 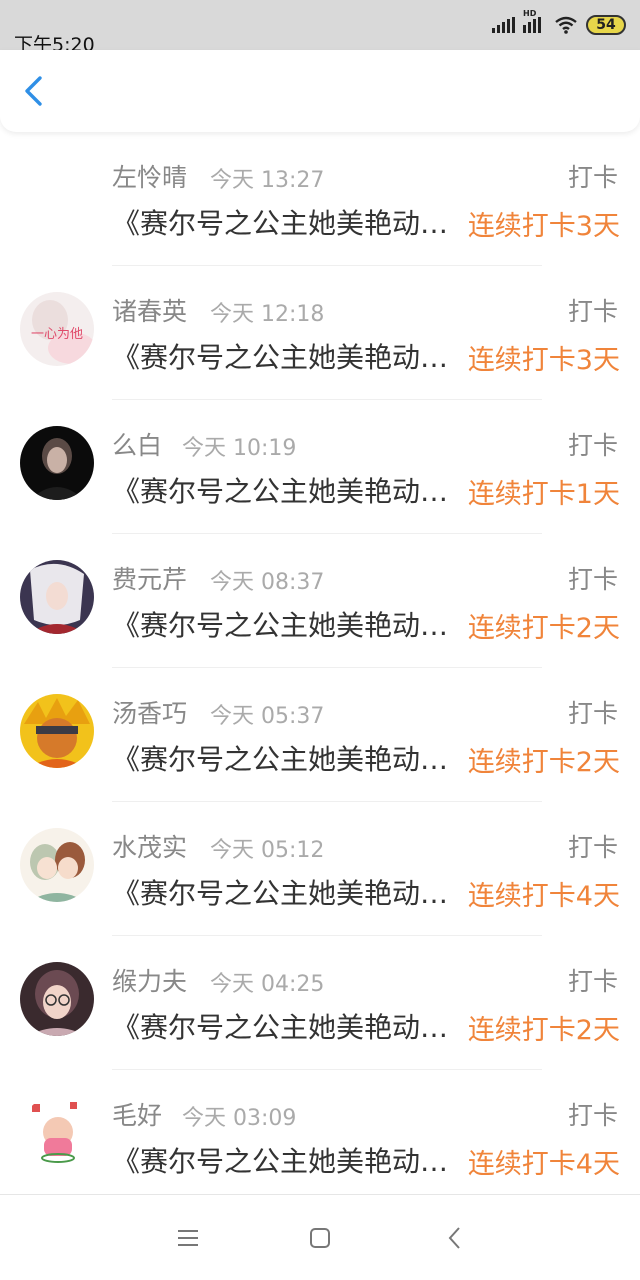 What do you see at coordinates (150, 177) in the screenshot?
I see `user-name: 左怜晴` at bounding box center [150, 177].